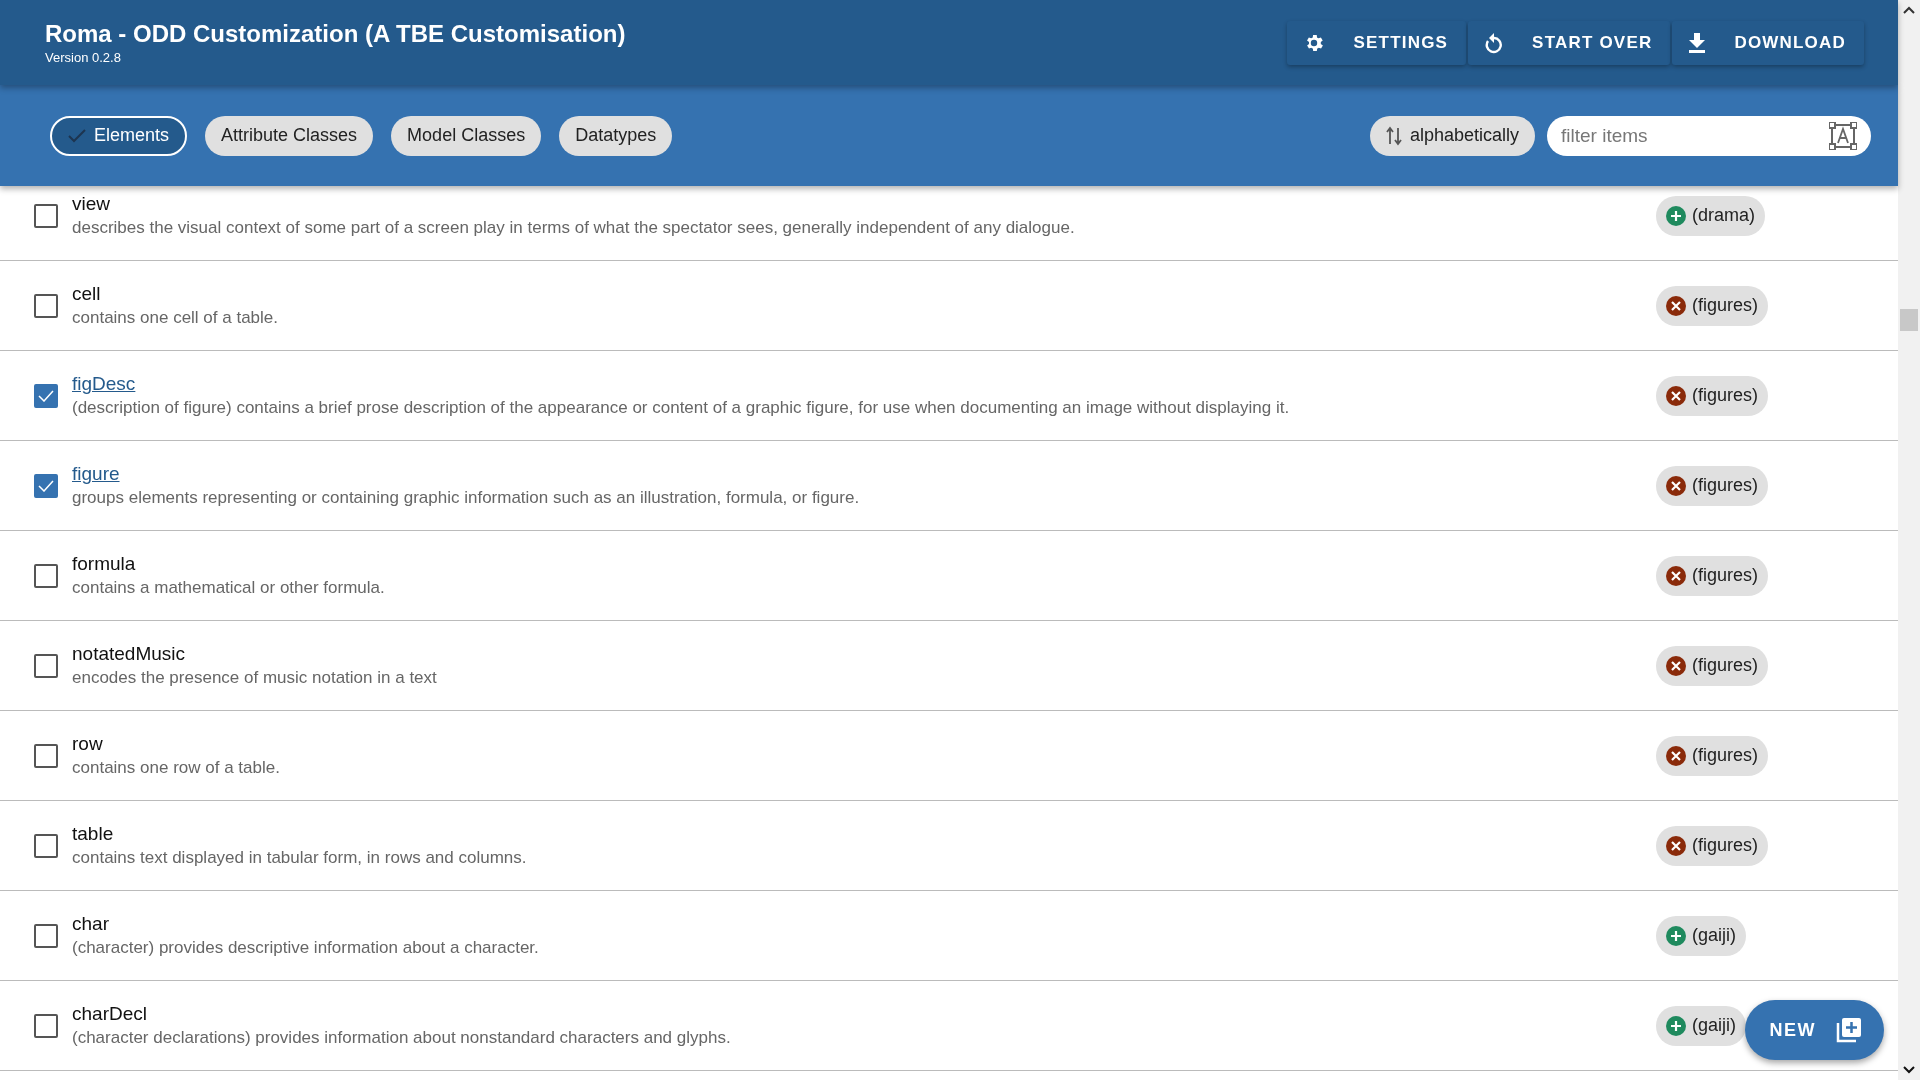  Describe the element at coordinates (1768, 42) in the screenshot. I see `download-button: DOWNLOAD` at that location.